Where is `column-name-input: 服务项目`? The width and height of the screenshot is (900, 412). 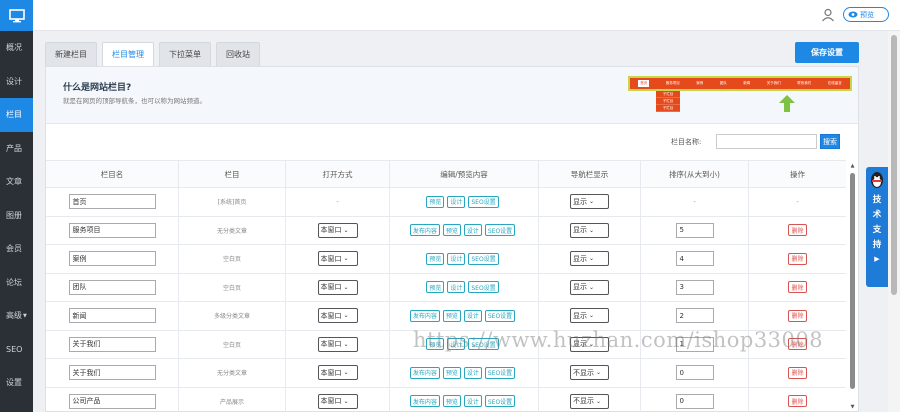 column-name-input: 服务项目 is located at coordinates (112, 230).